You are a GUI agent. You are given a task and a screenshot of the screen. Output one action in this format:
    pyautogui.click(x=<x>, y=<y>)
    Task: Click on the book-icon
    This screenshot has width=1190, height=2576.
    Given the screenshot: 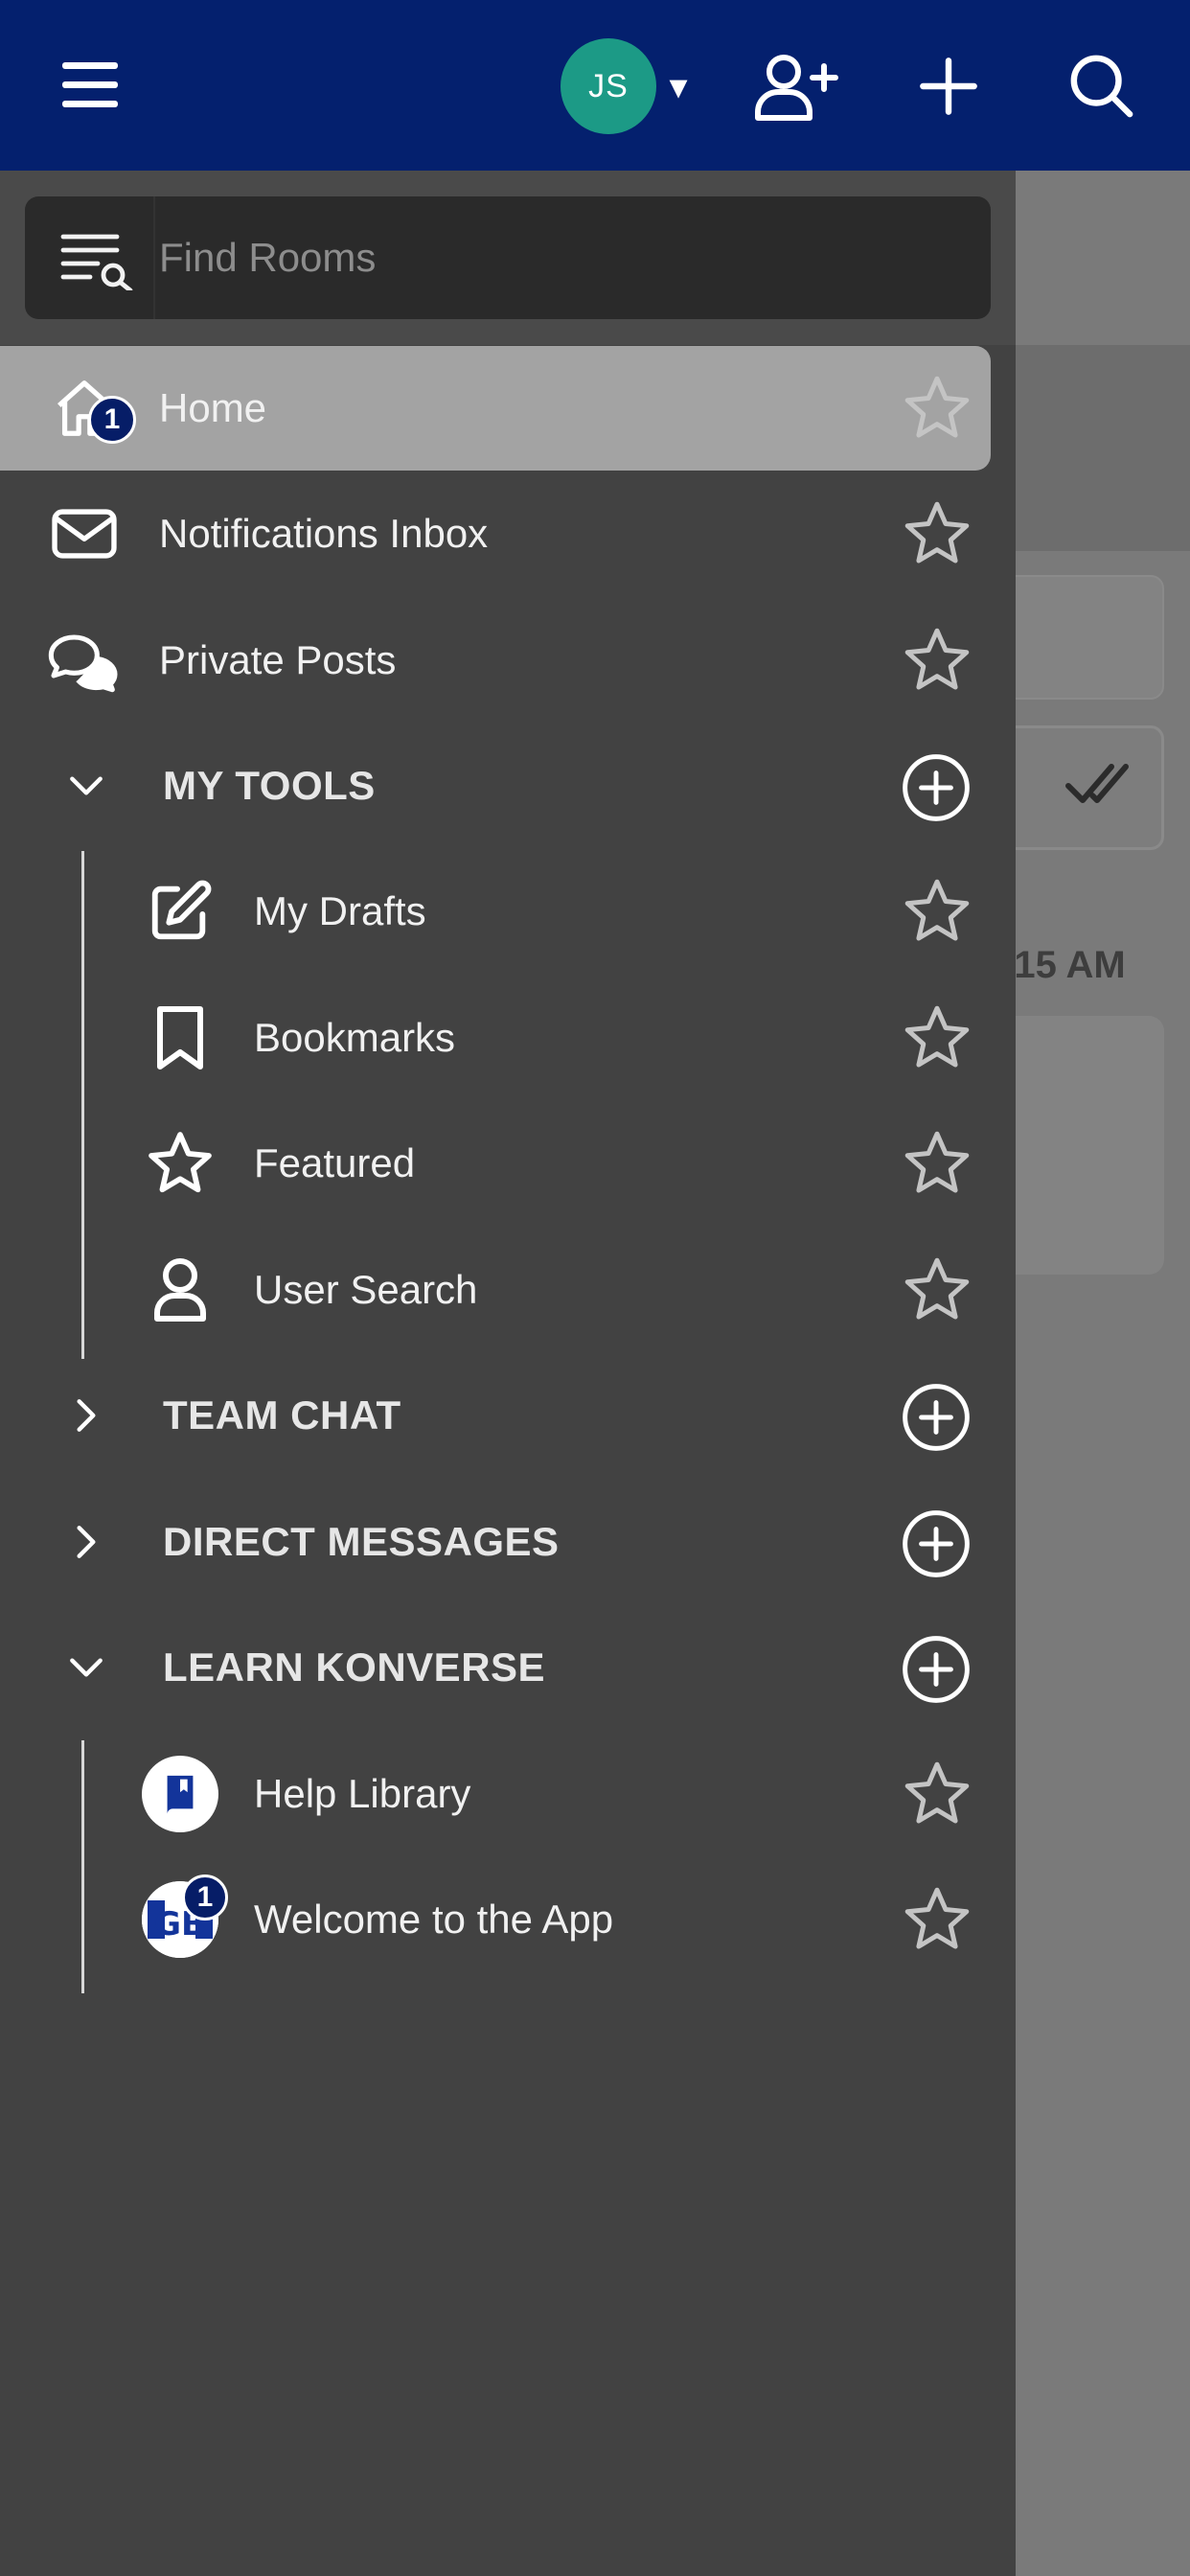 What is the action you would take?
    pyautogui.click(x=180, y=1794)
    